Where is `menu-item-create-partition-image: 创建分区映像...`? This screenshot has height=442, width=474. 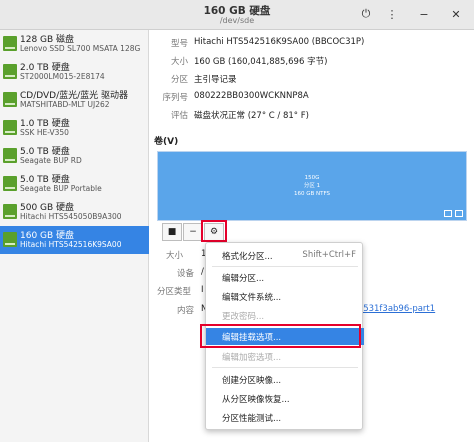
menu-item-create-partition-image: 创建分区映像... is located at coordinates (285, 379).